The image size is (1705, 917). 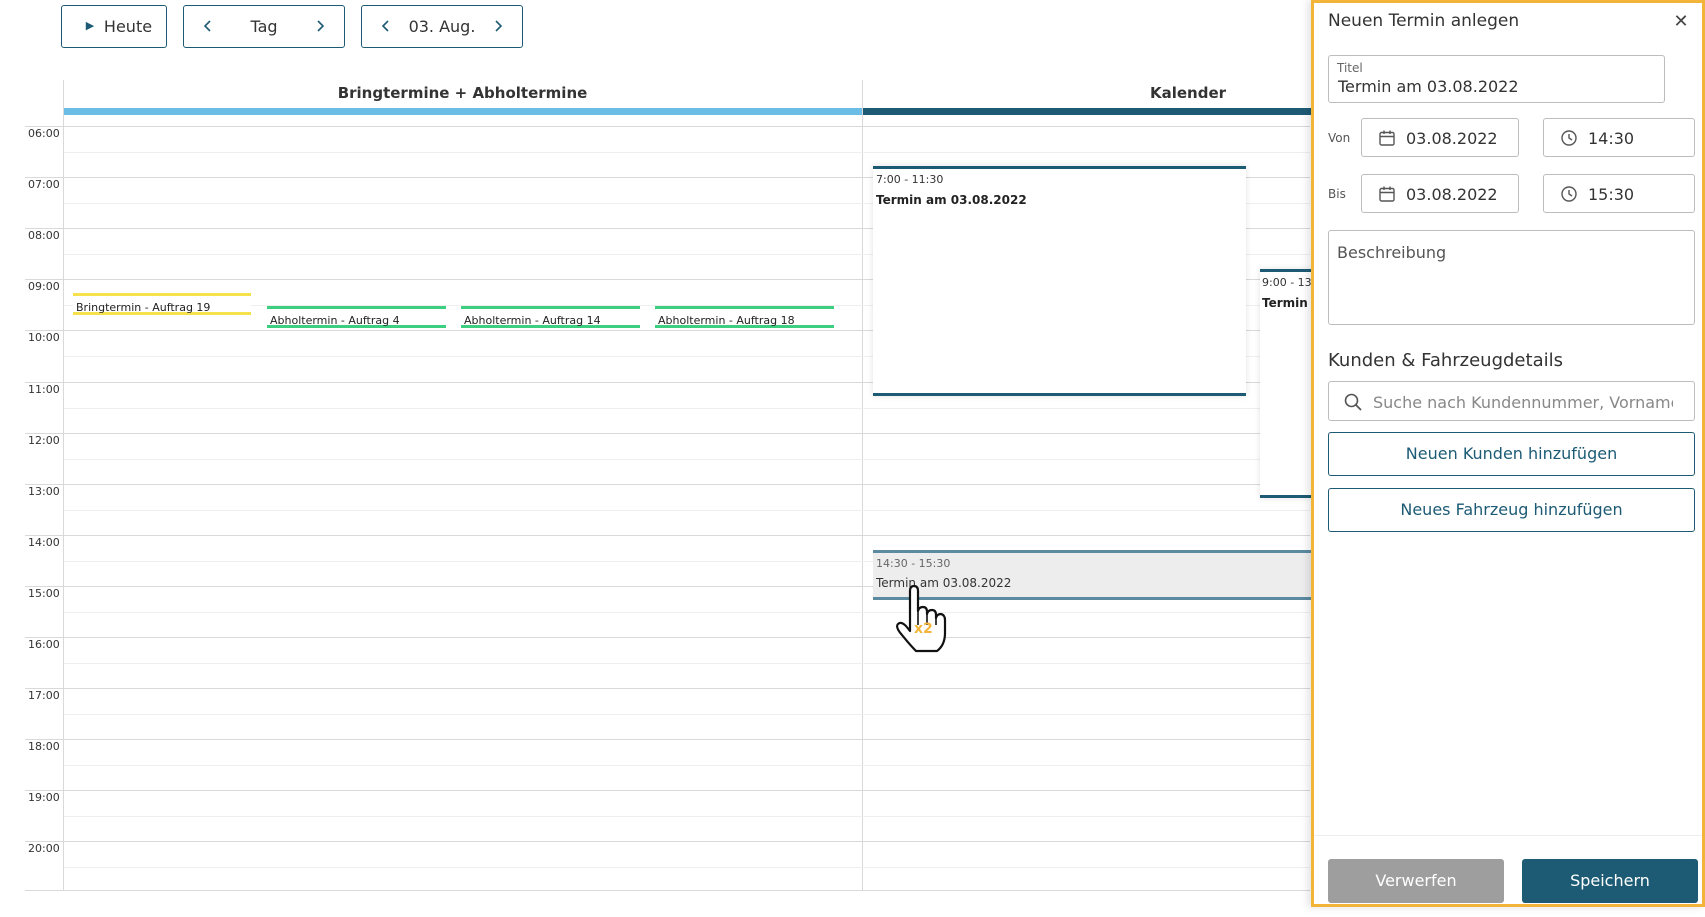 I want to click on to-date-field: 03.08.2022, so click(x=1440, y=193).